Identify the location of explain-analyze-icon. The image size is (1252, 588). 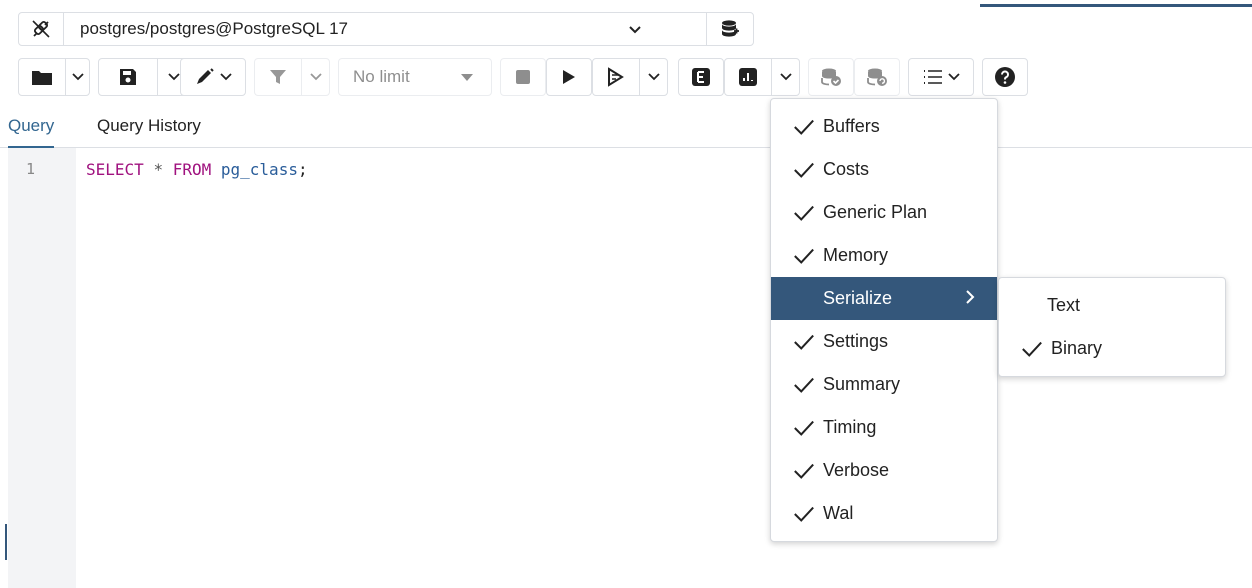
(748, 77).